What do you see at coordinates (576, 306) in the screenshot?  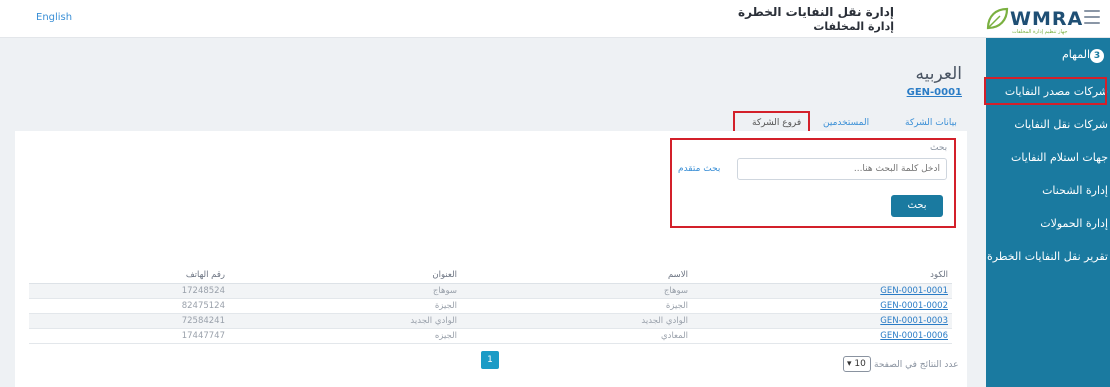 I see `row-name: الجيزة` at bounding box center [576, 306].